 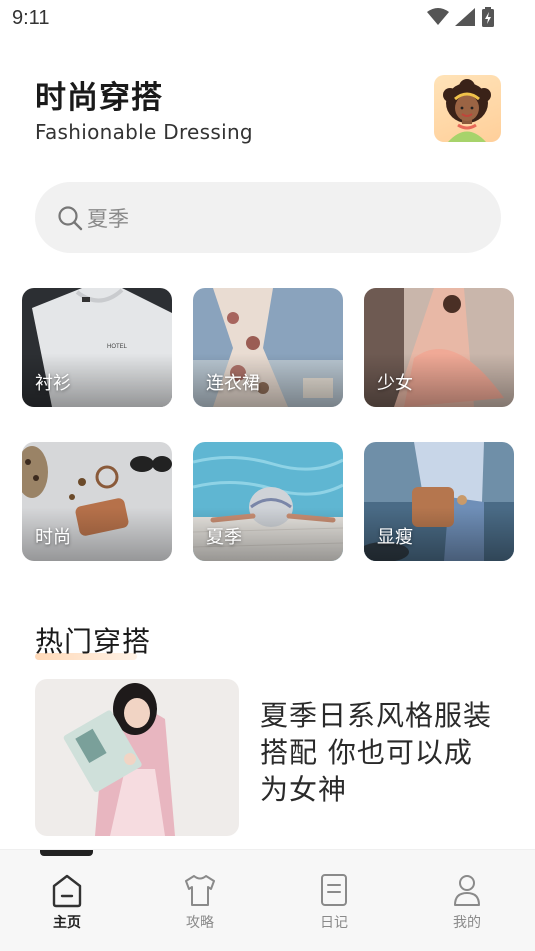 What do you see at coordinates (200, 890) in the screenshot?
I see `shirt-icon` at bounding box center [200, 890].